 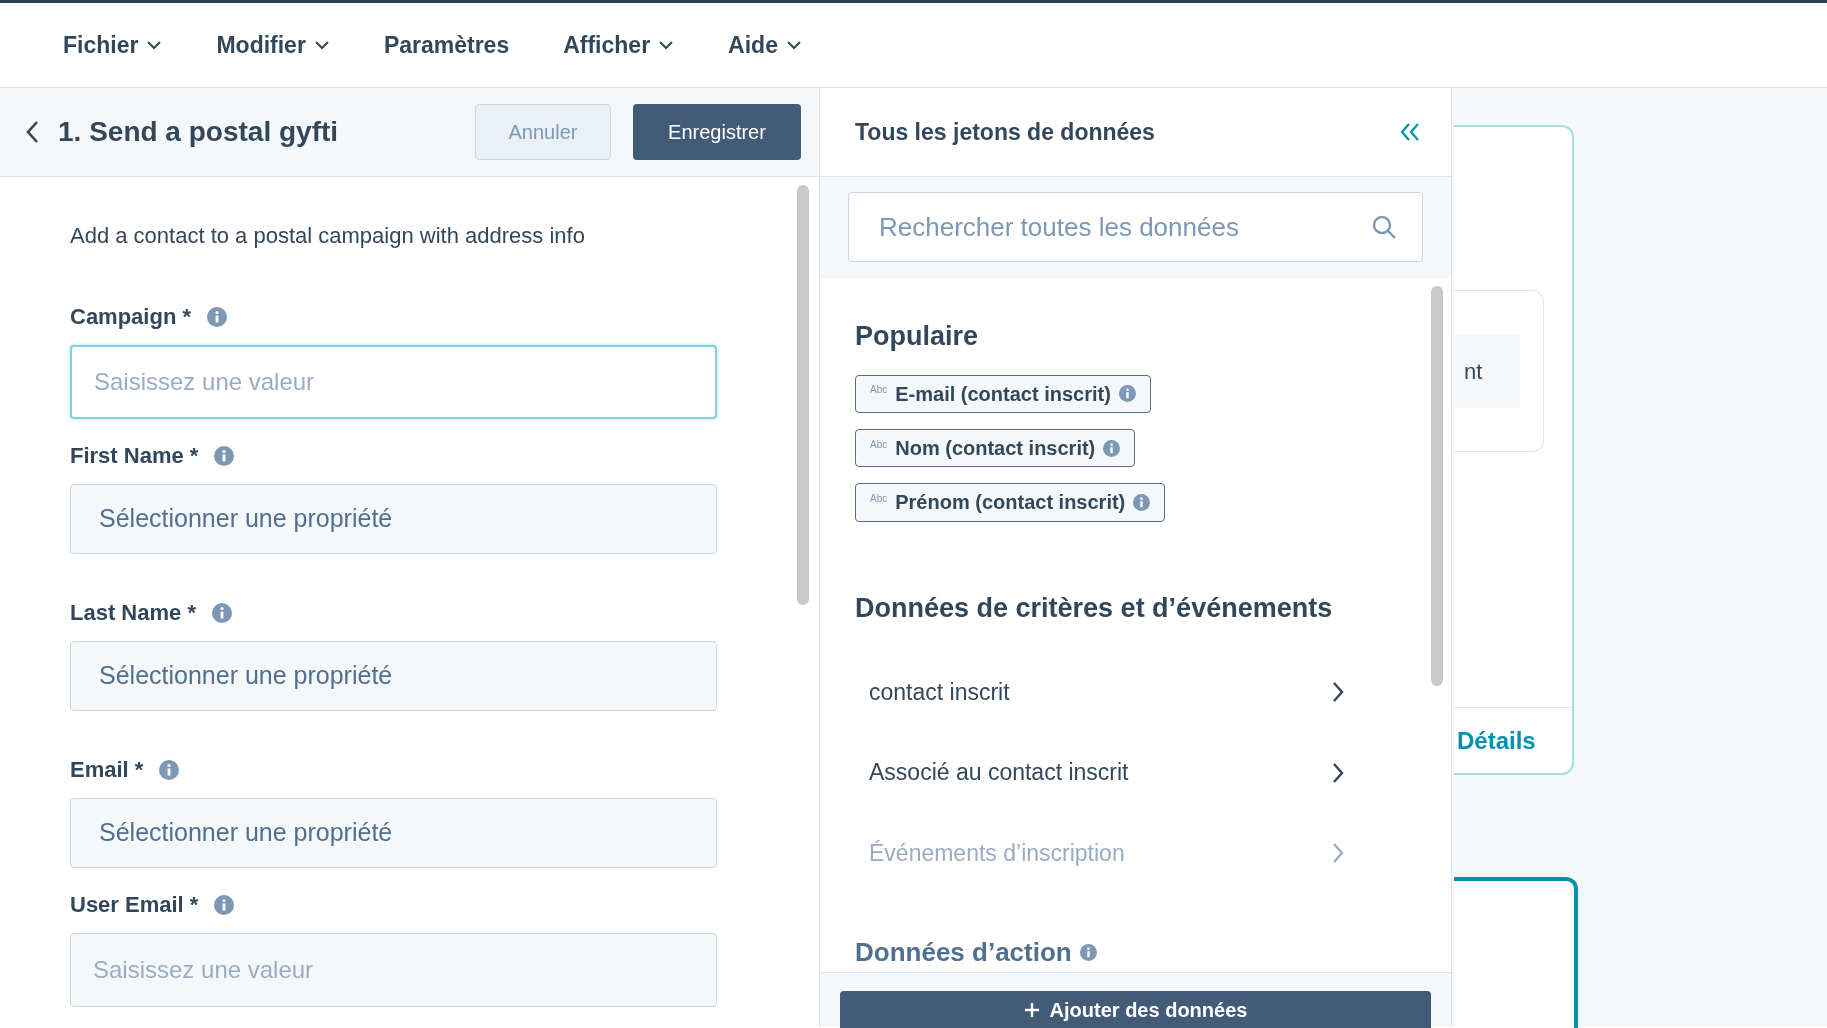 What do you see at coordinates (1410, 132) in the screenshot?
I see `collapse-icon` at bounding box center [1410, 132].